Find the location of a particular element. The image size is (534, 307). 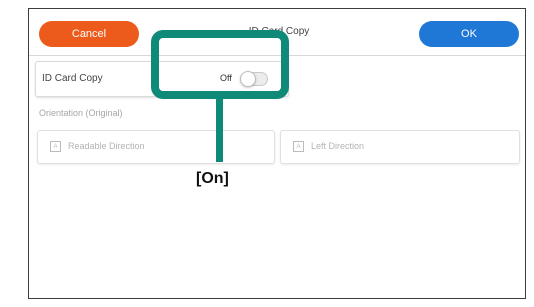

toggle-highlight-frame is located at coordinates (220, 64).